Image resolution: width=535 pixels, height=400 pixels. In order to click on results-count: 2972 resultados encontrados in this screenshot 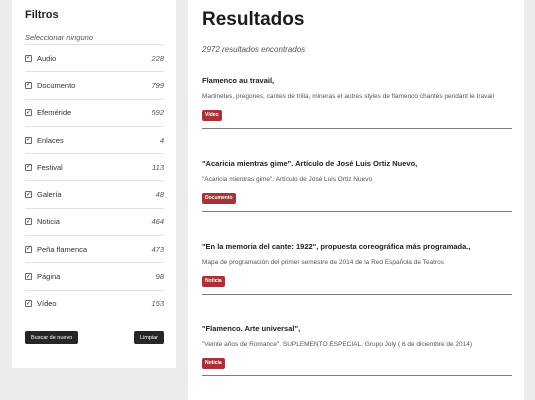, I will do `click(254, 49)`.